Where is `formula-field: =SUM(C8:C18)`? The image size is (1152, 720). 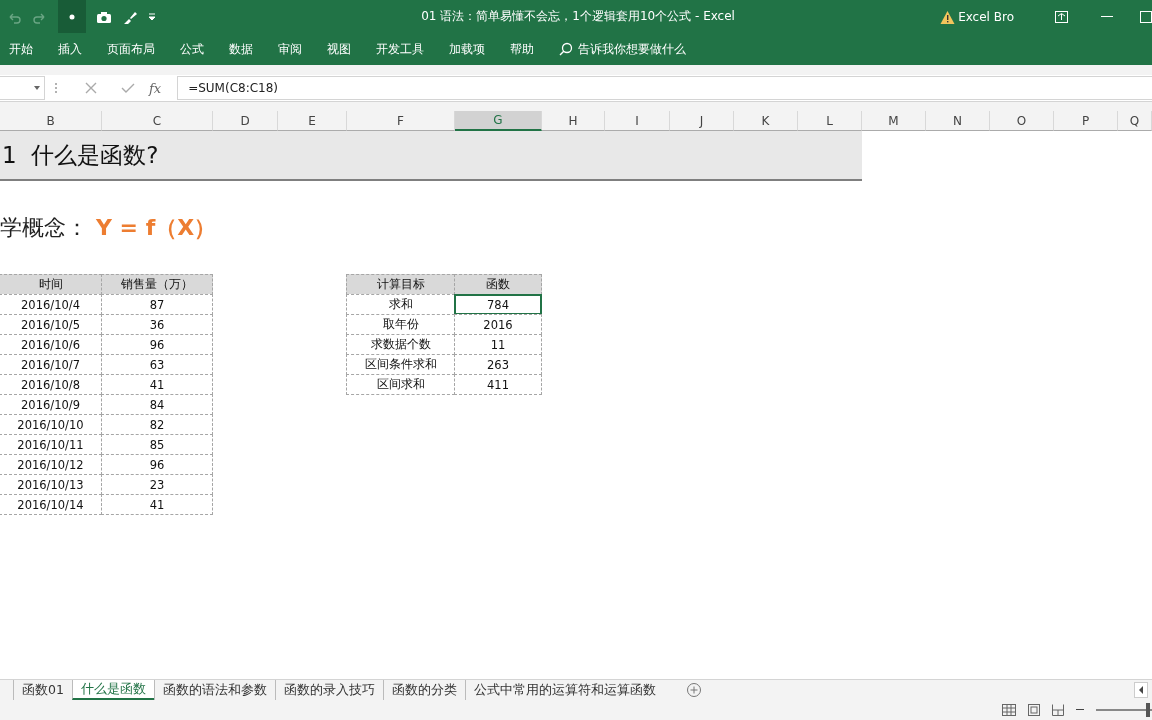
formula-field: =SUM(C8:C18) is located at coordinates (664, 88).